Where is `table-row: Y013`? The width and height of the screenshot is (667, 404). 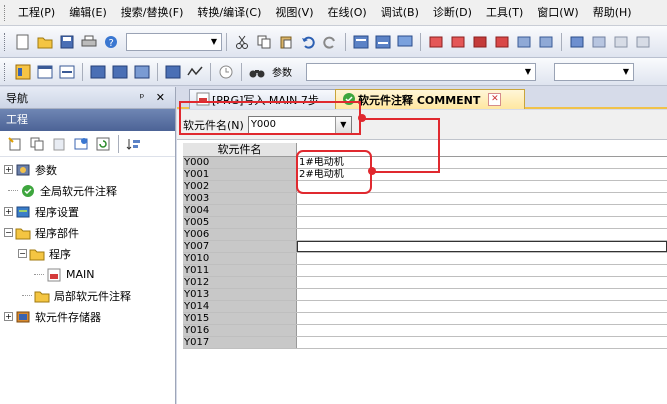
table-row: Y013 is located at coordinates (425, 295).